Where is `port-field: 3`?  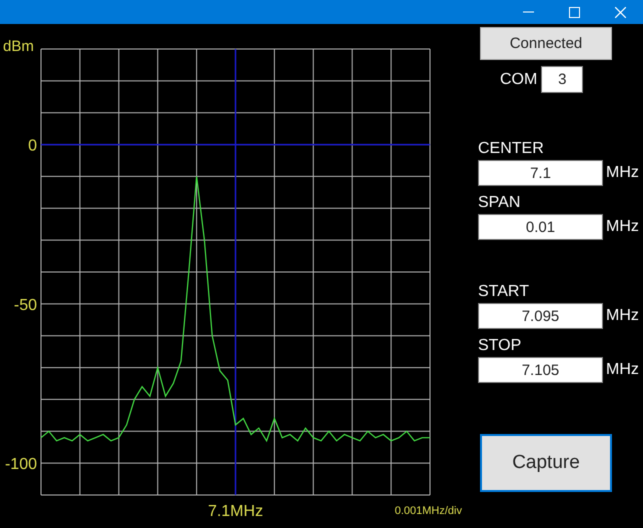 port-field: 3 is located at coordinates (562, 79).